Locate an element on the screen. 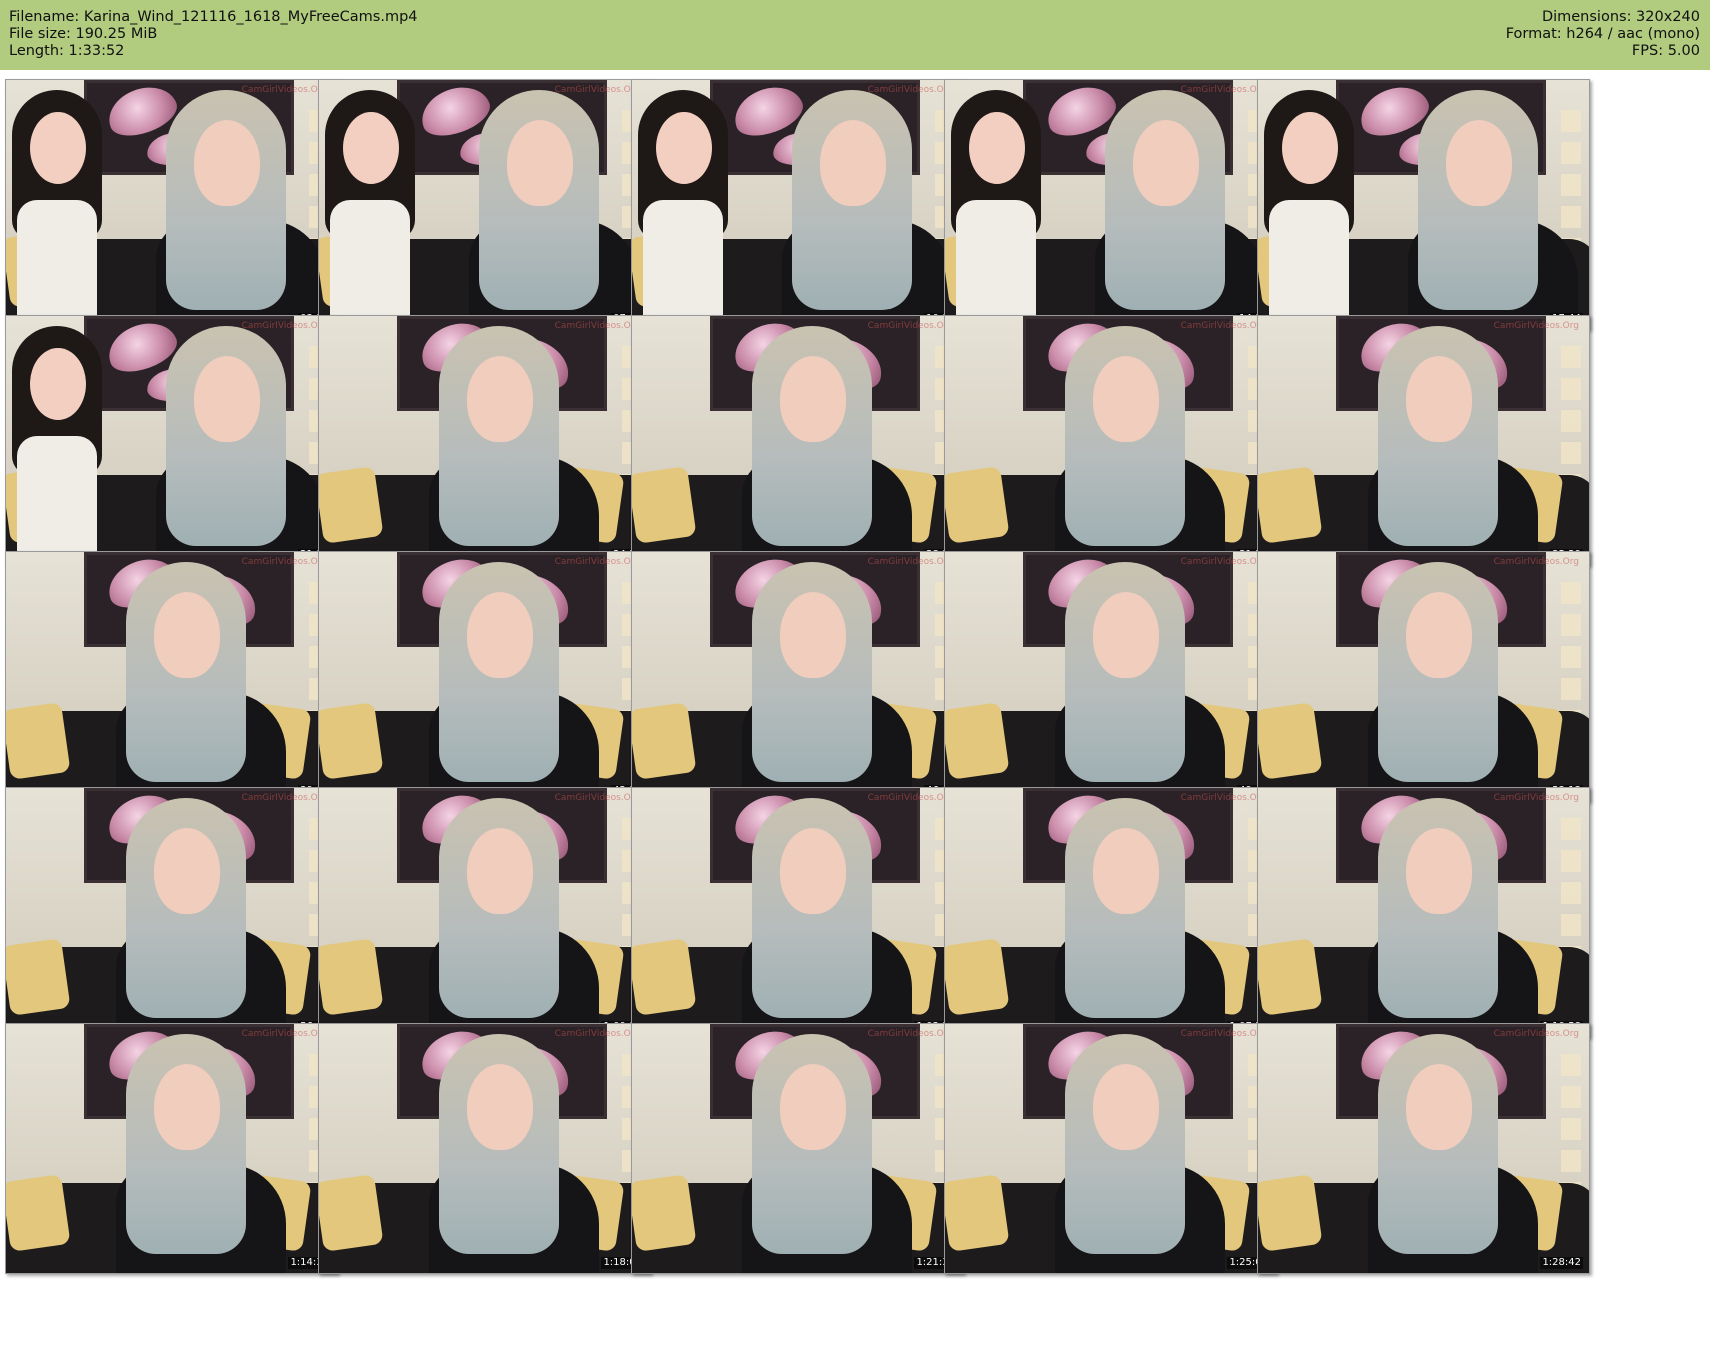 The image size is (1710, 1370). thumbnail: CamGirlVideos.Org 1:25:09 is located at coordinates (1110, 1148).